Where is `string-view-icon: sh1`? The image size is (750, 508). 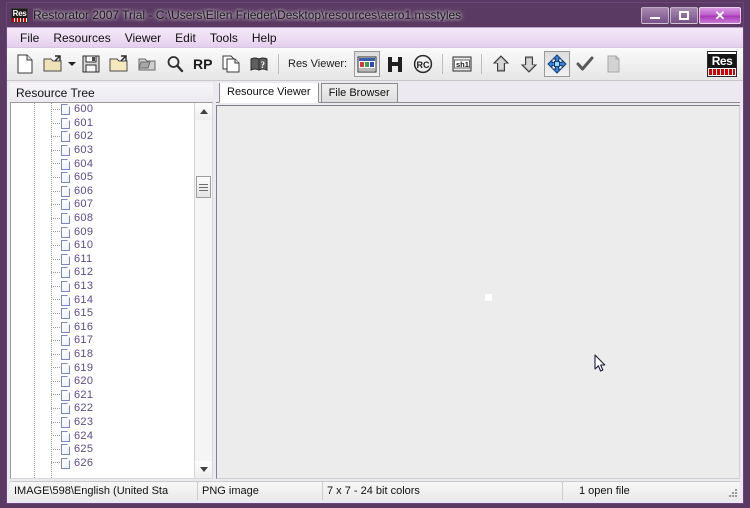 string-view-icon: sh1 is located at coordinates (462, 64).